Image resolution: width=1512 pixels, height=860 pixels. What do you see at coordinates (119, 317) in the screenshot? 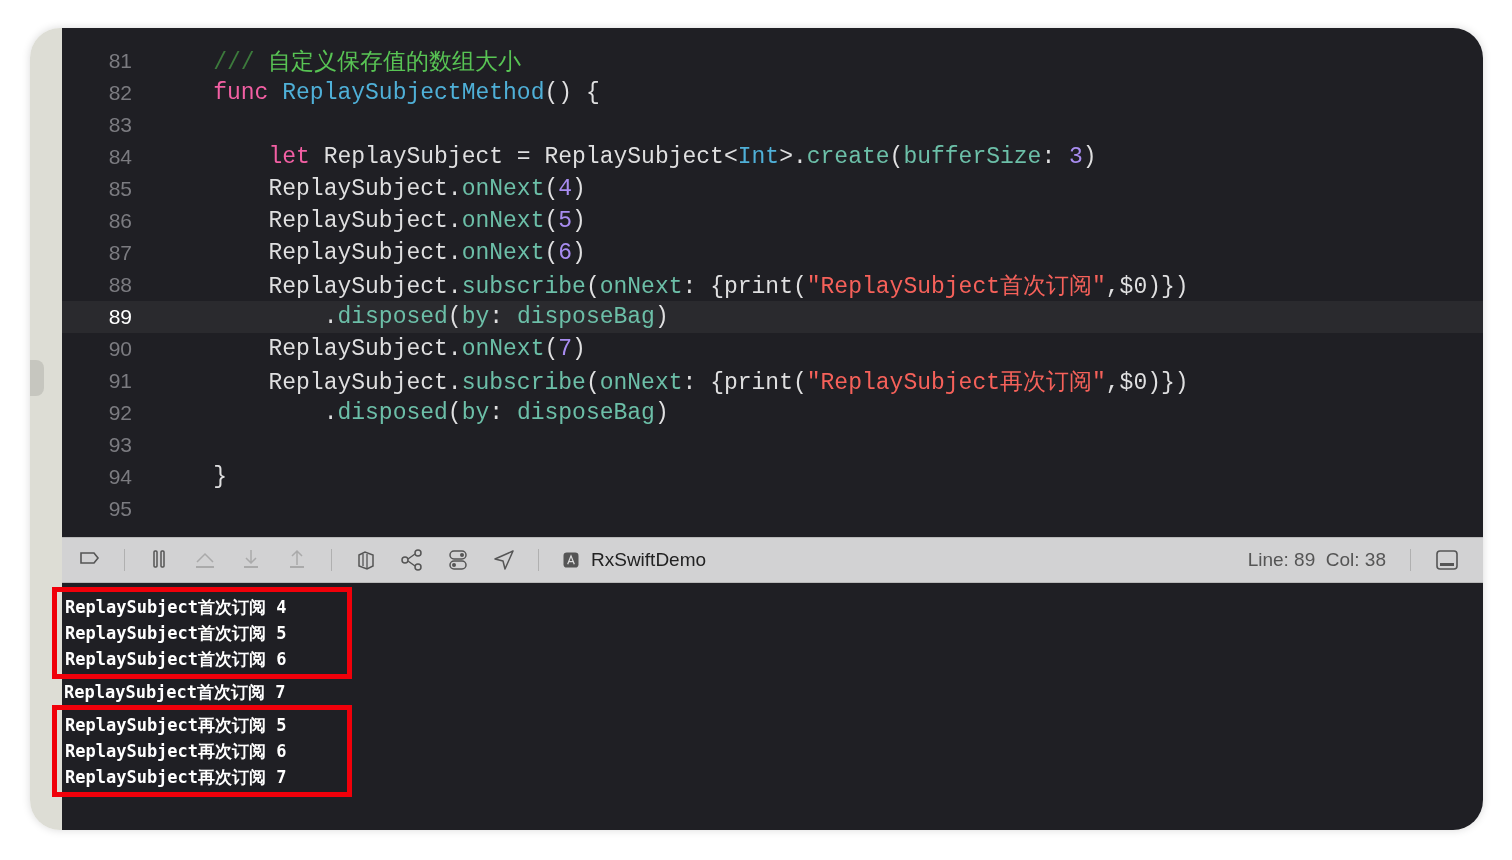
I see `line-number: 89` at bounding box center [119, 317].